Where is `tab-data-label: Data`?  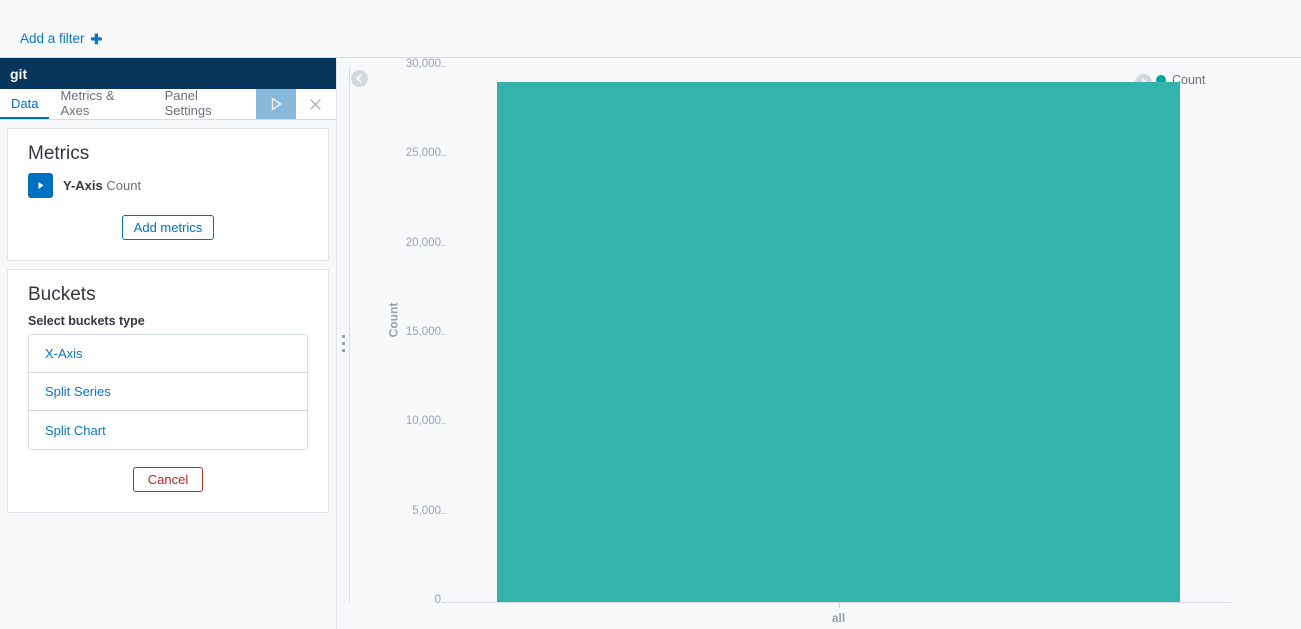
tab-data-label: Data is located at coordinates (25, 103).